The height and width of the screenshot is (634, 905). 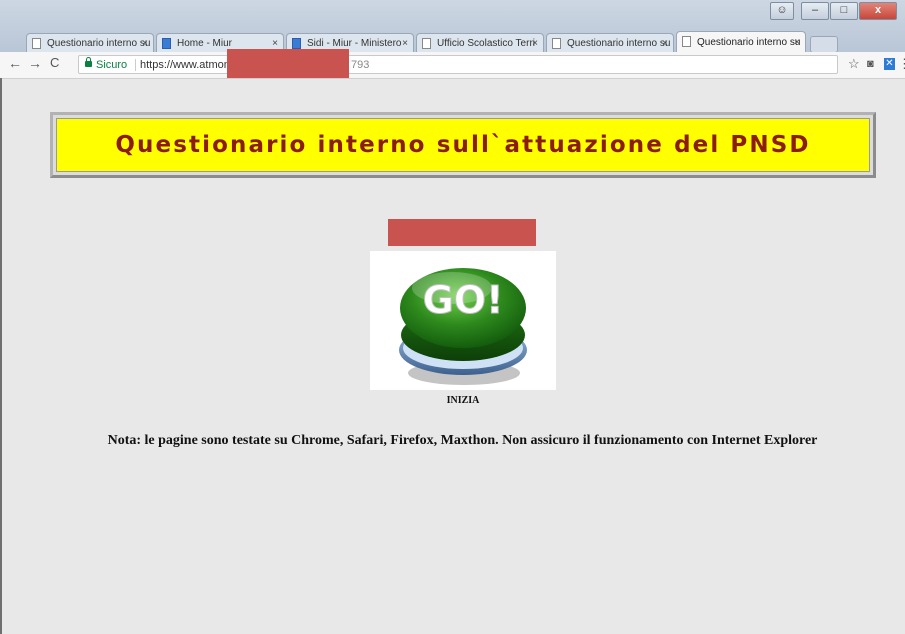 What do you see at coordinates (1, 356) in the screenshot?
I see `window-left-border` at bounding box center [1, 356].